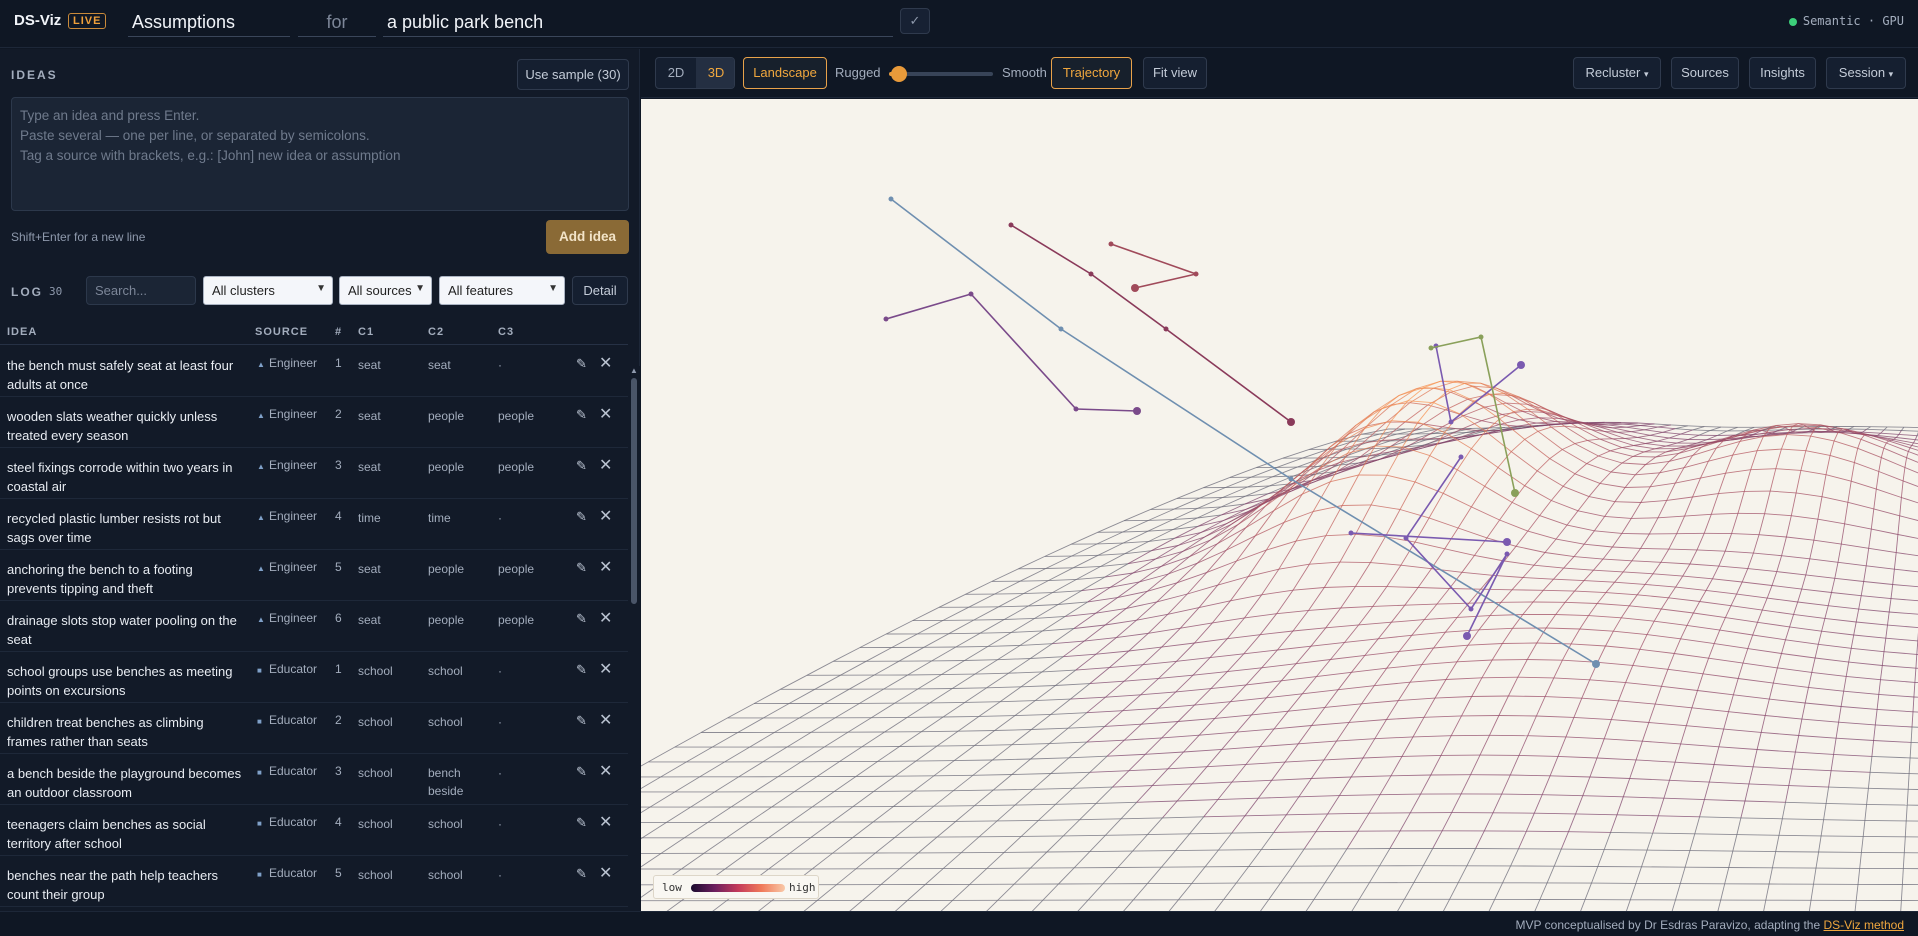 Image resolution: width=1918 pixels, height=936 pixels. I want to click on trajectory-button: Trajectory, so click(1091, 73).